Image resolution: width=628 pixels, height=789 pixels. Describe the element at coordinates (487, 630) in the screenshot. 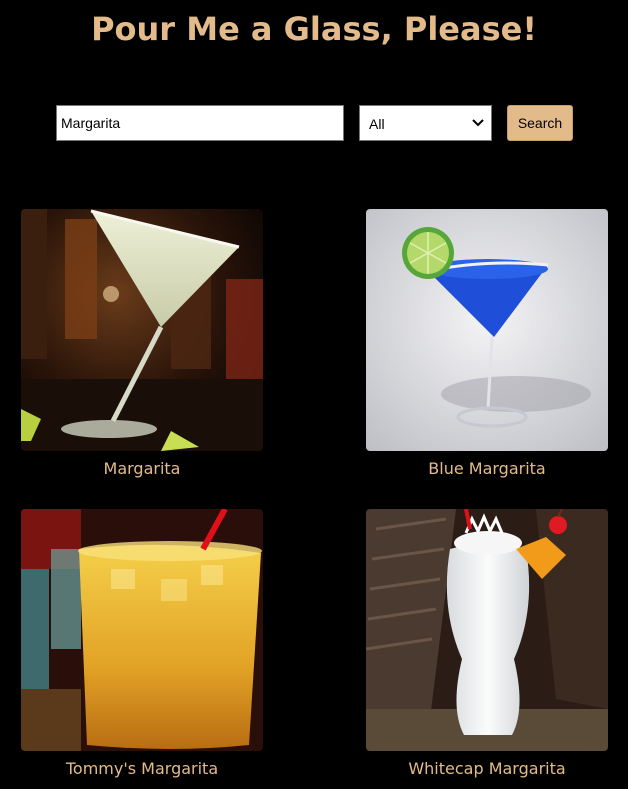

I see `drink-image-whitecap-margarita` at that location.